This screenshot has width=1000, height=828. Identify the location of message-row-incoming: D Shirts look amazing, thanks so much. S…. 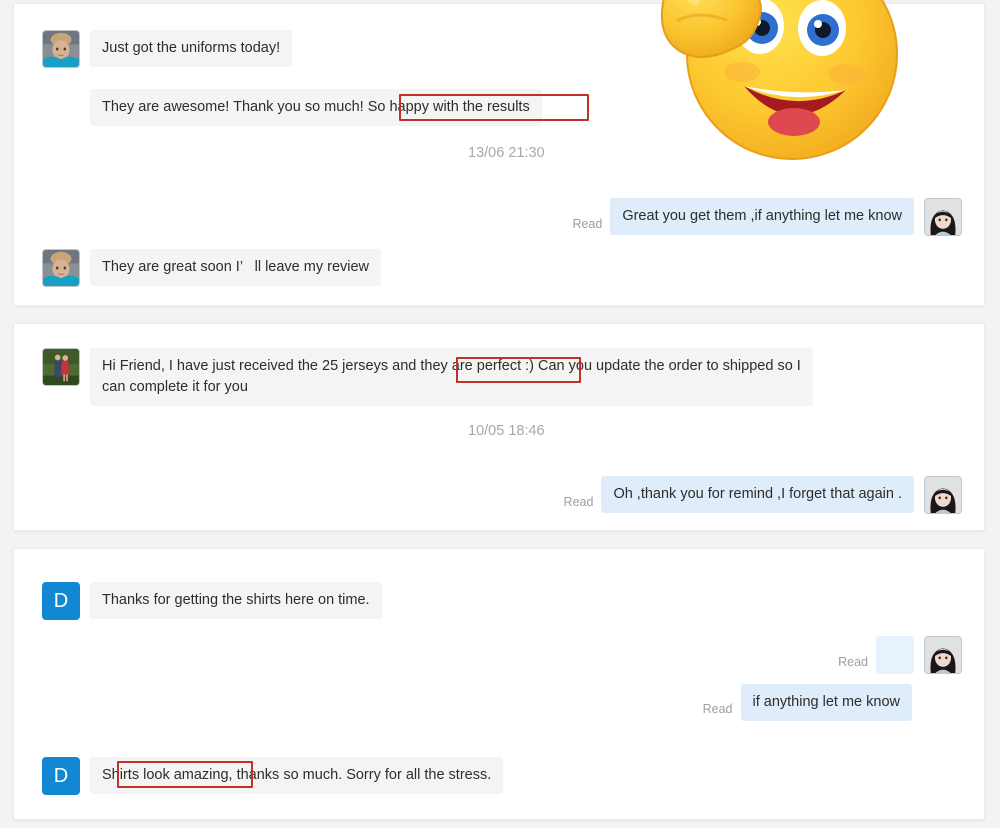
(273, 776).